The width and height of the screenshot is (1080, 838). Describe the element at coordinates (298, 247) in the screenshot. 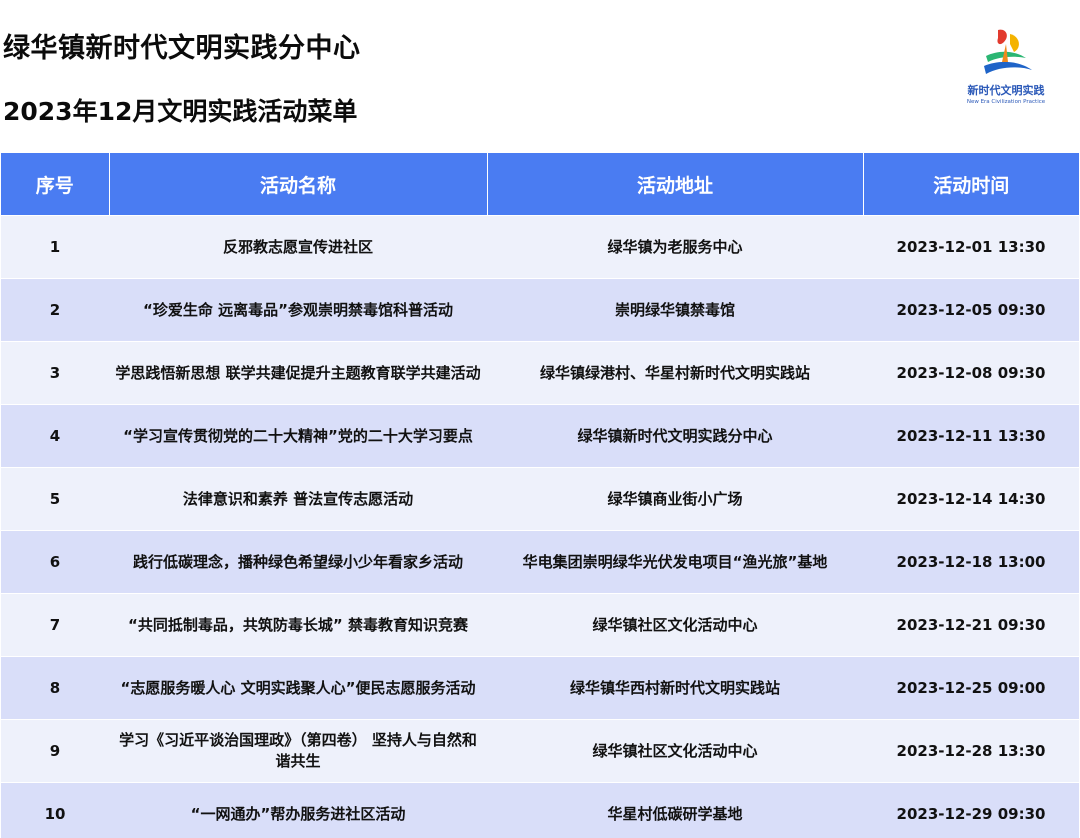

I see `cell-name: 反邪教志愿宣传进社区` at that location.